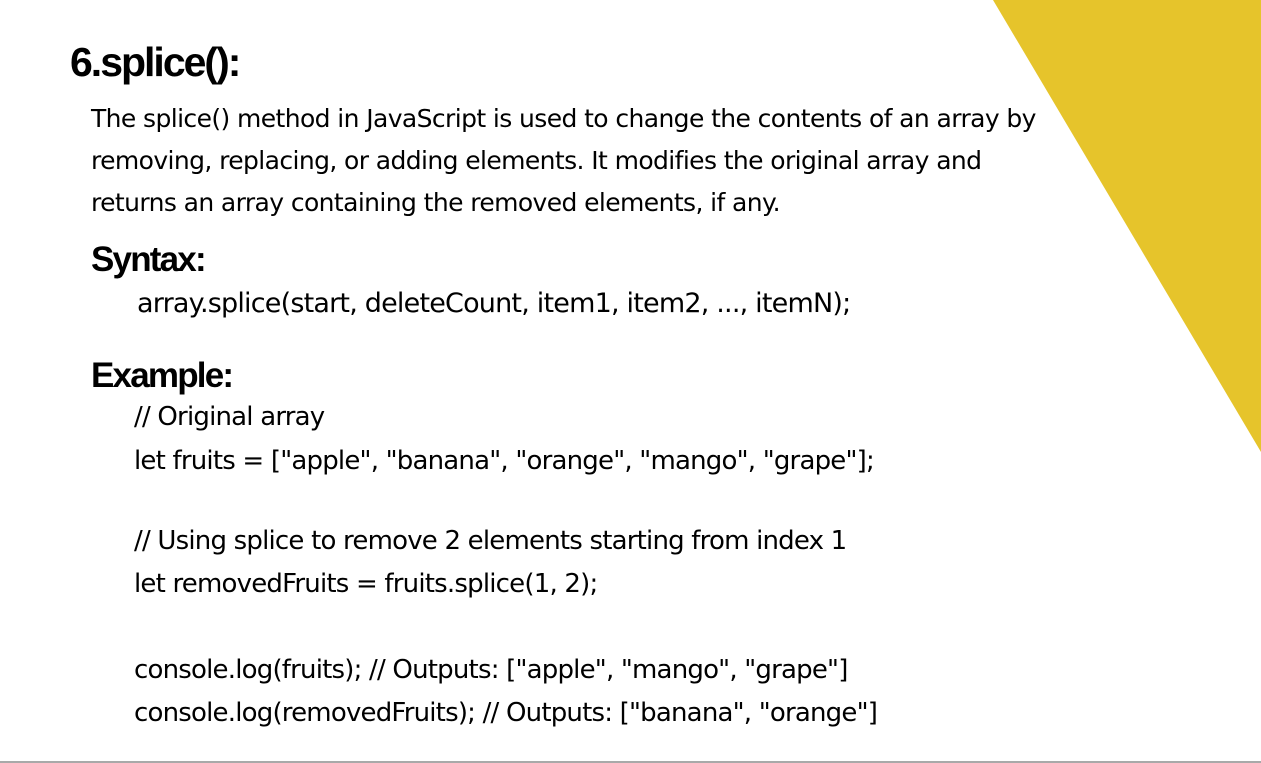 This screenshot has height=763, width=1261. I want to click on example-heading: Example:, so click(162, 375).